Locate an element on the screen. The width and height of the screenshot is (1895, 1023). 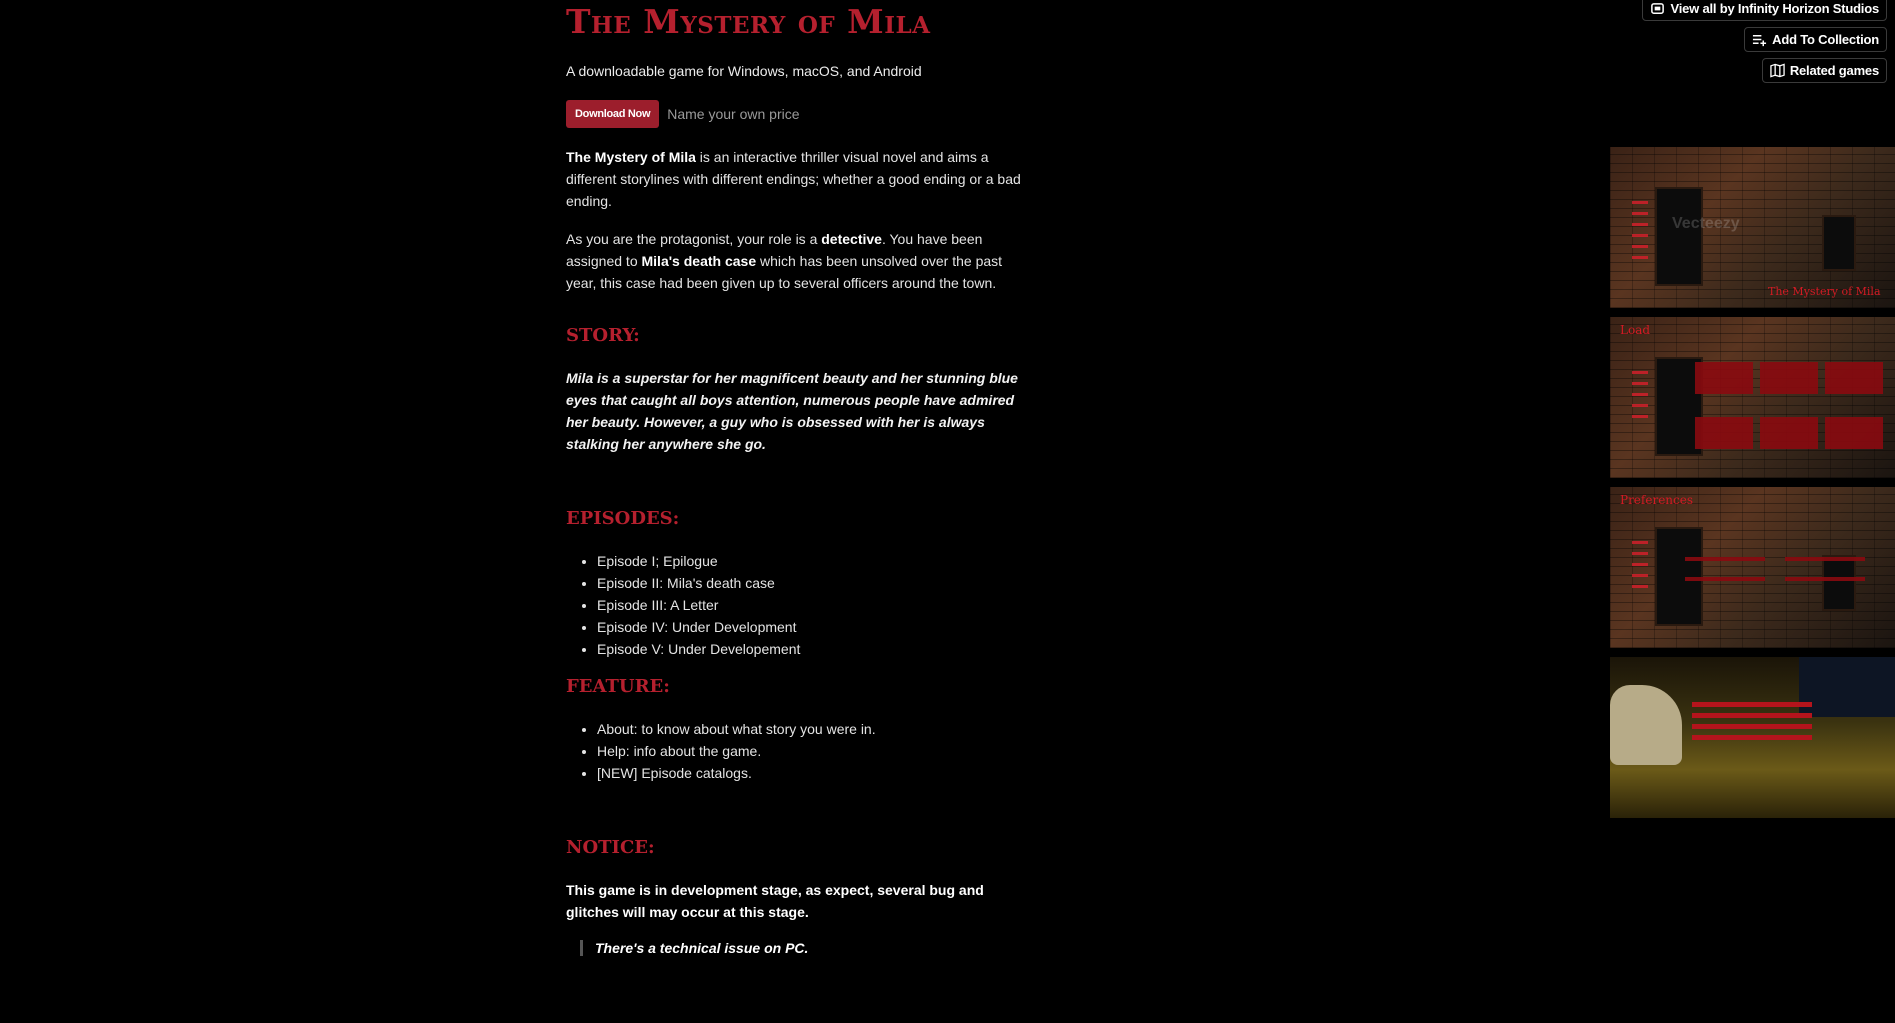
intro-game-name: The Mystery of Mila is located at coordinates (631, 157).